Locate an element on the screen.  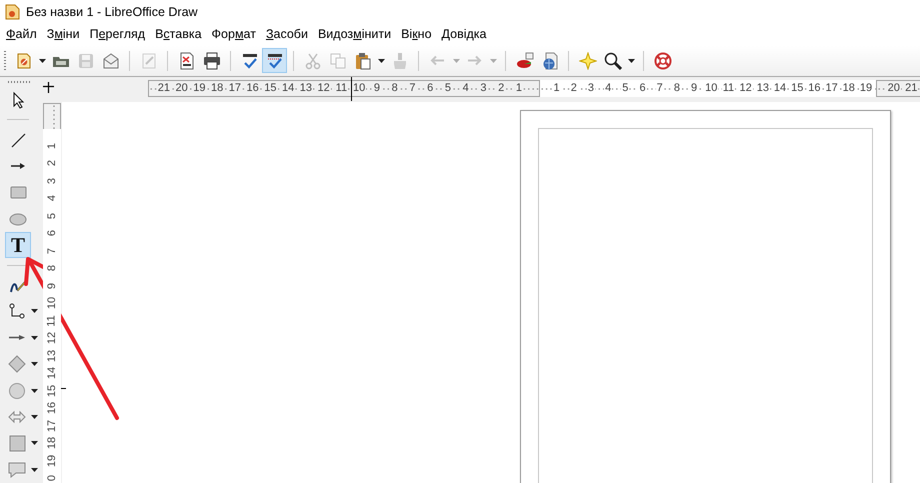
ruler-number: 13 is located at coordinates (52, 356).